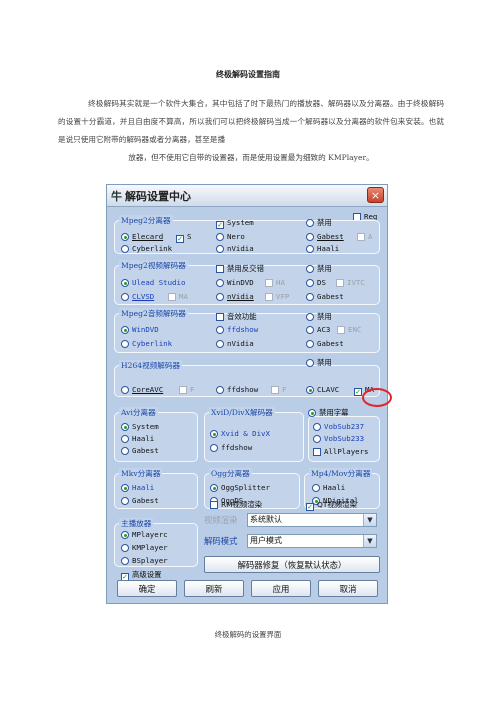 This screenshot has width=496, height=702. What do you see at coordinates (147, 588) in the screenshot?
I see `ok-button: 确定` at bounding box center [147, 588].